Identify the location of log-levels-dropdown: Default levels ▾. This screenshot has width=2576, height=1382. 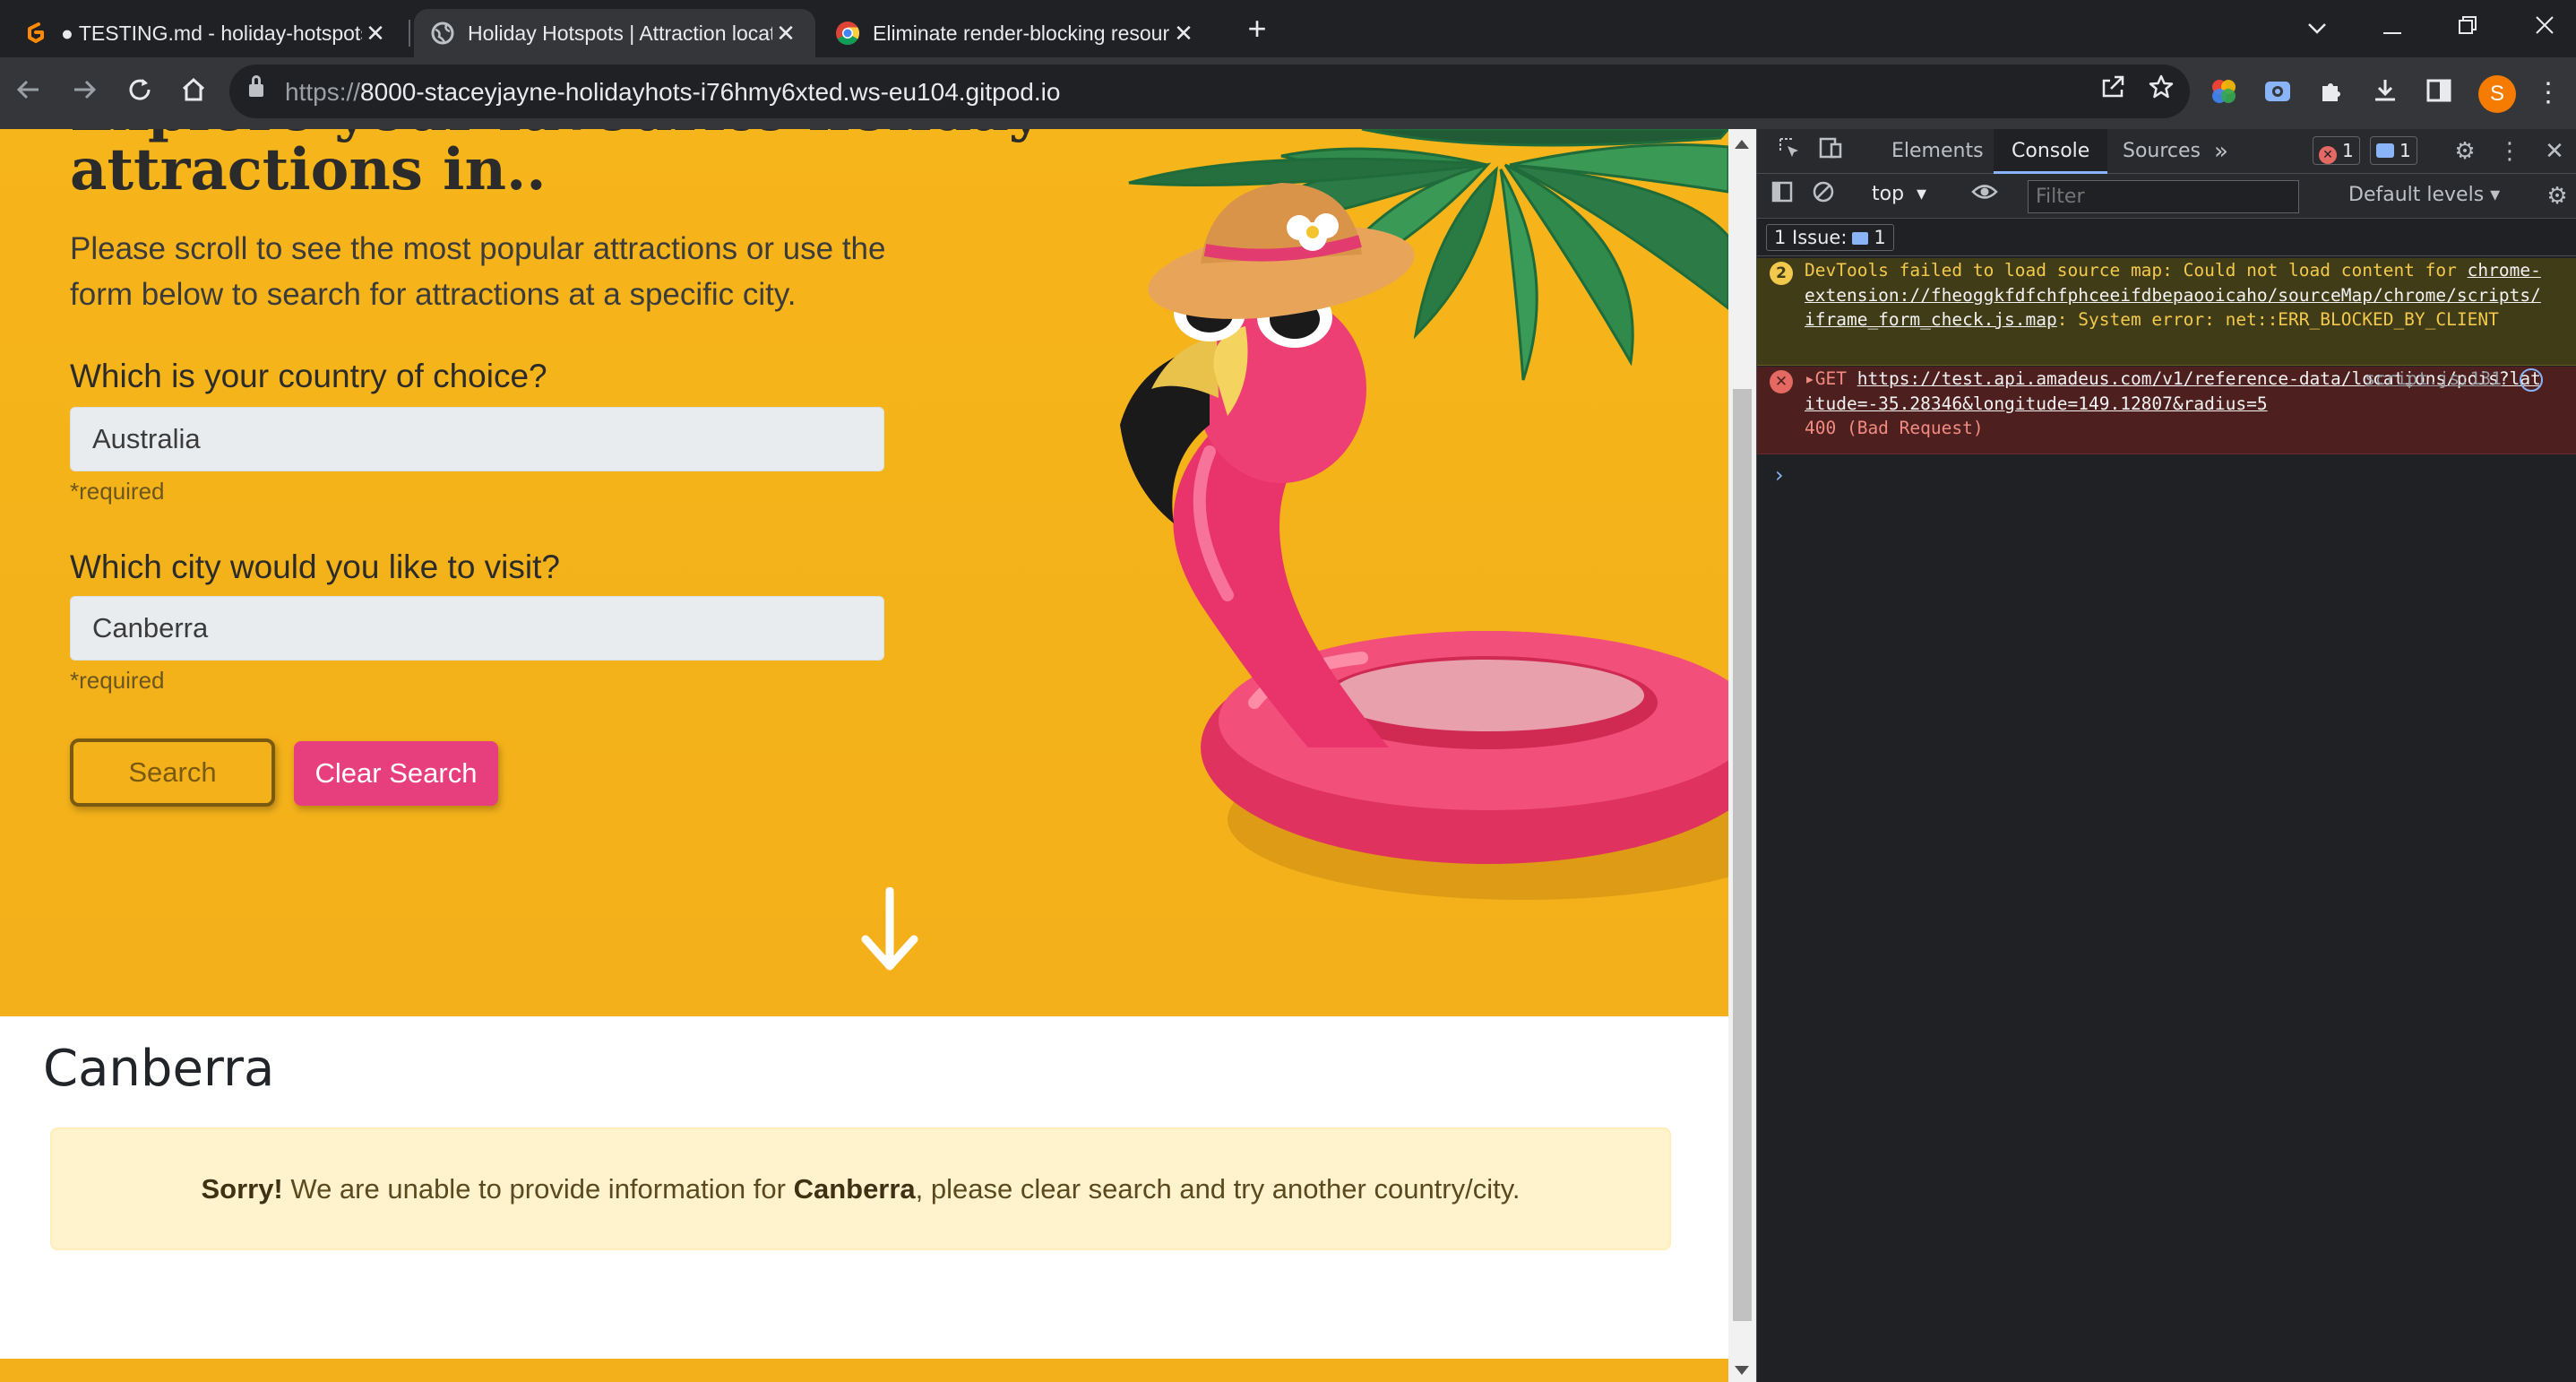
(2424, 195).